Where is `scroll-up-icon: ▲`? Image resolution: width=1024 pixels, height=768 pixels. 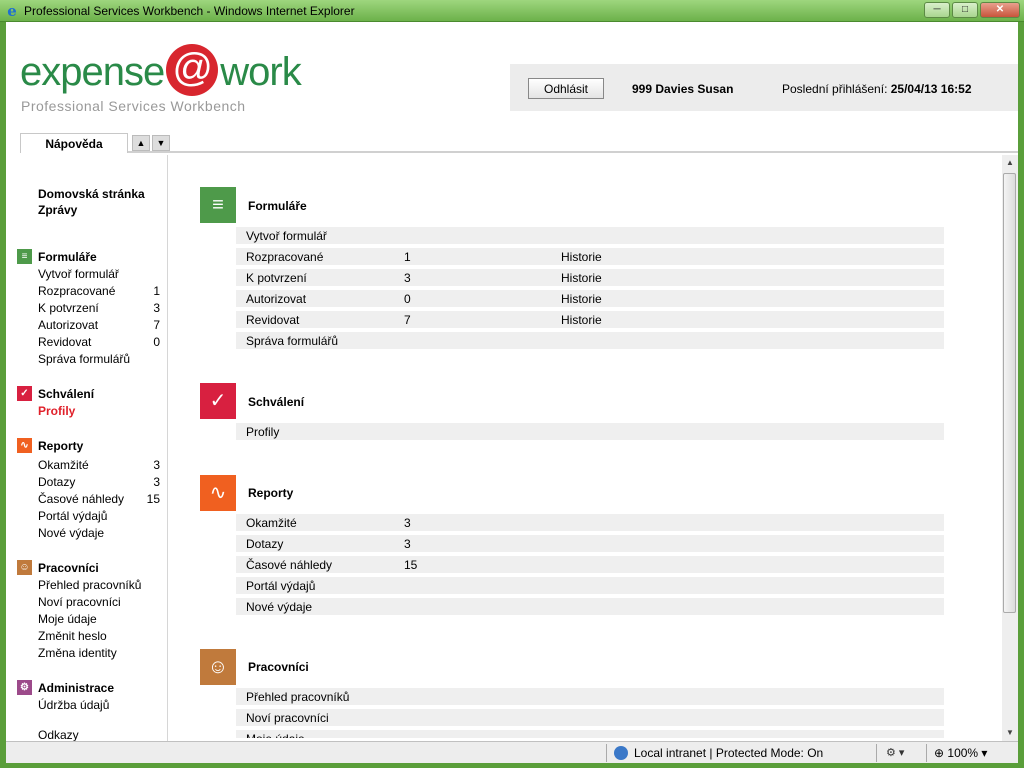
scroll-up-icon: ▲ is located at coordinates (1010, 163).